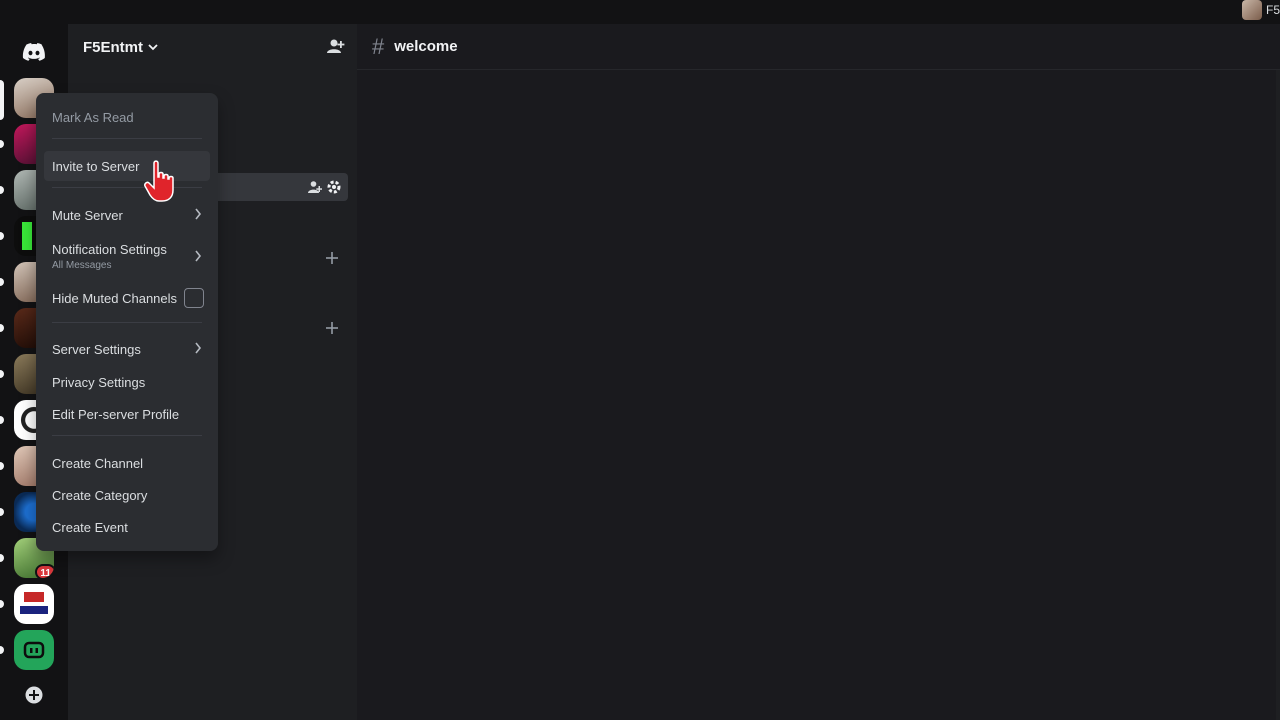  I want to click on discord-home-button, so click(34, 52).